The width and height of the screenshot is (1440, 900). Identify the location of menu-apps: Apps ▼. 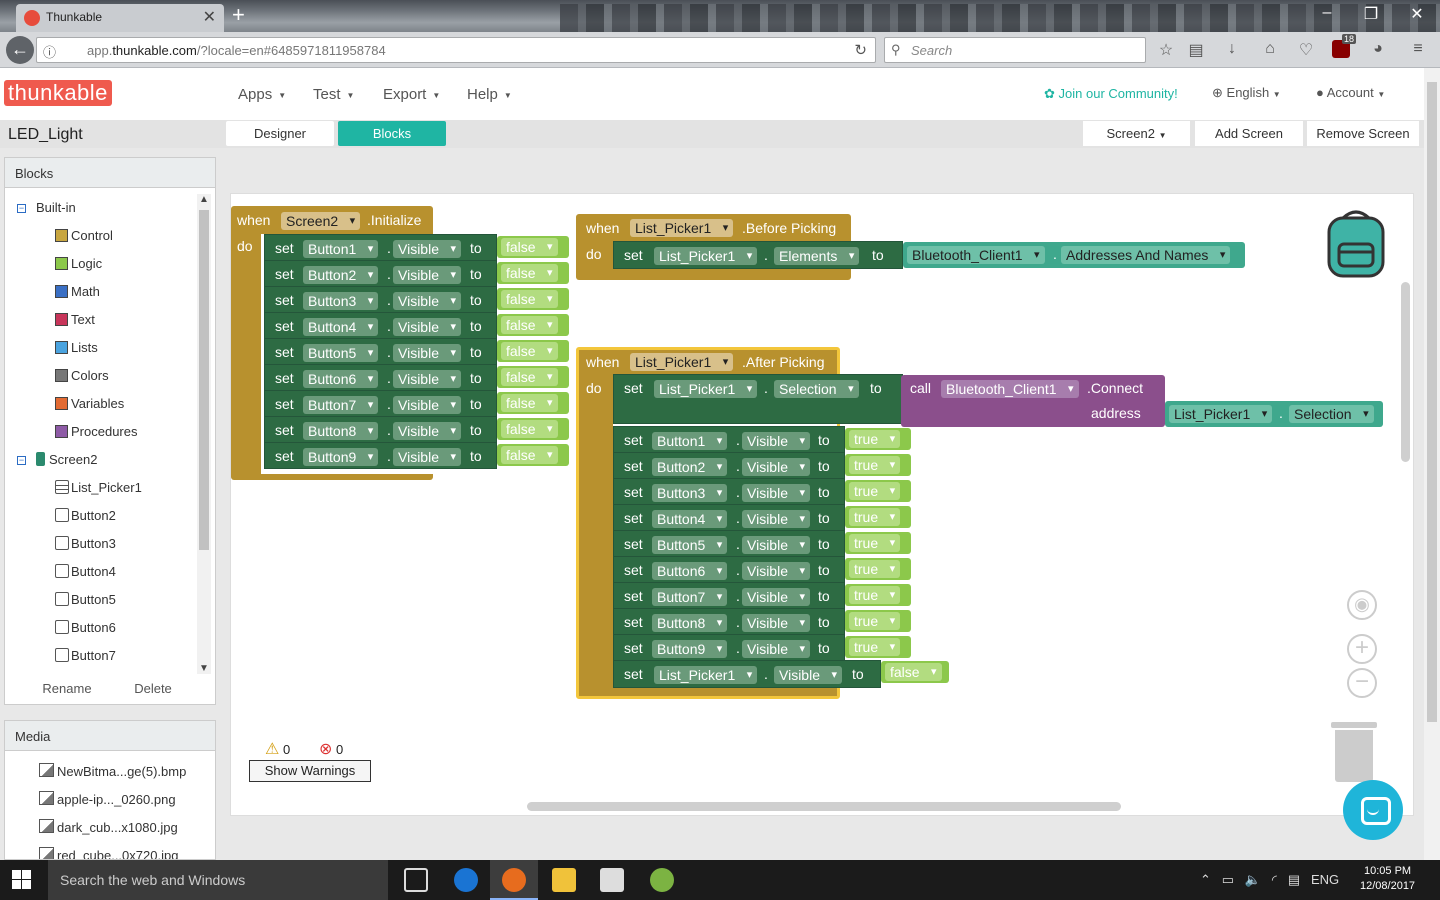
(262, 94).